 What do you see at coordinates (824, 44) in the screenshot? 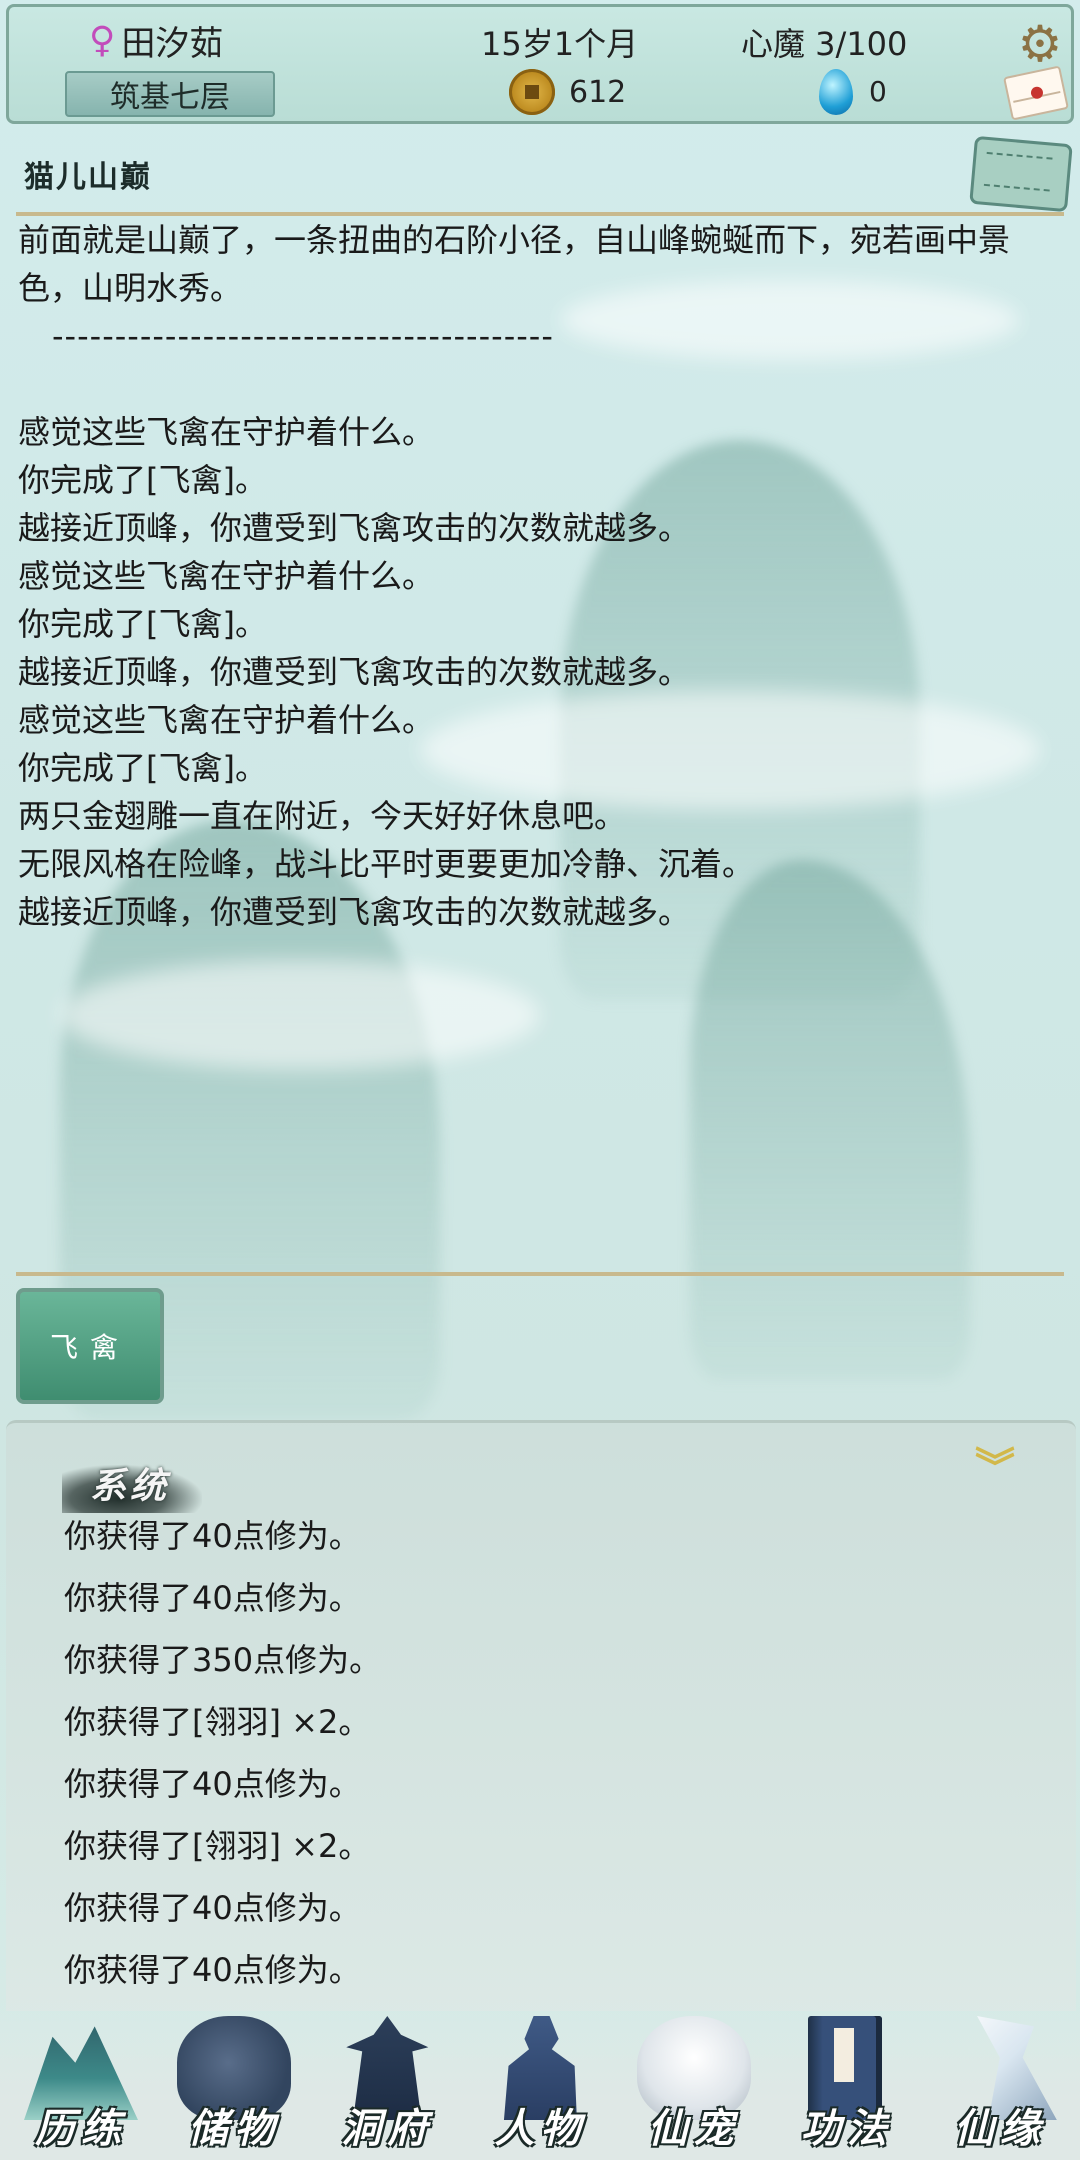
I see `inner-demon-counter: 心魔 3/100` at bounding box center [824, 44].